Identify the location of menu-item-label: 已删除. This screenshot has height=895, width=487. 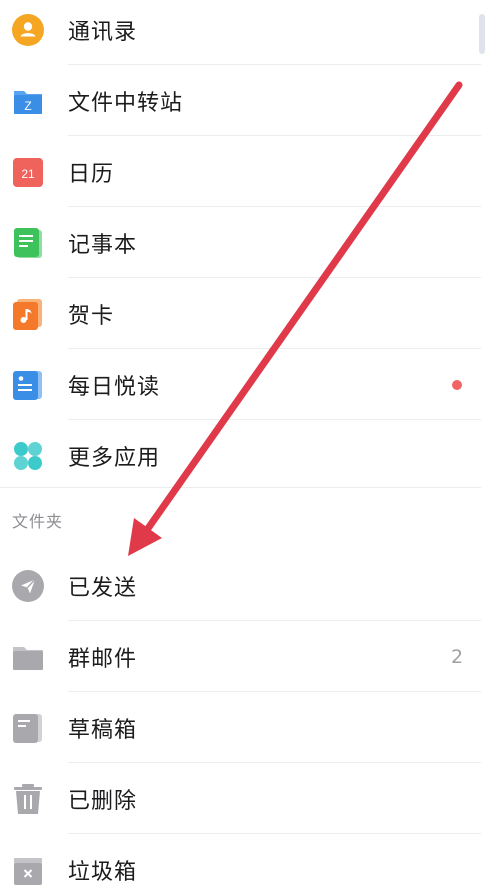
(103, 801).